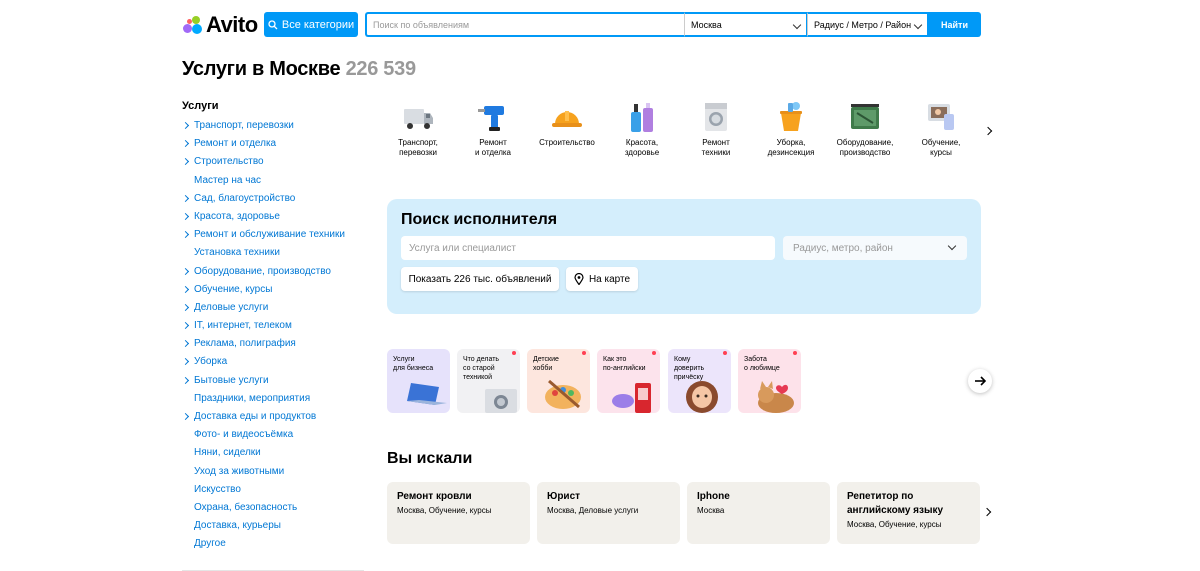 This screenshot has height=571, width=1200. I want to click on category-label: Транспорт, перевозки, so click(418, 147).